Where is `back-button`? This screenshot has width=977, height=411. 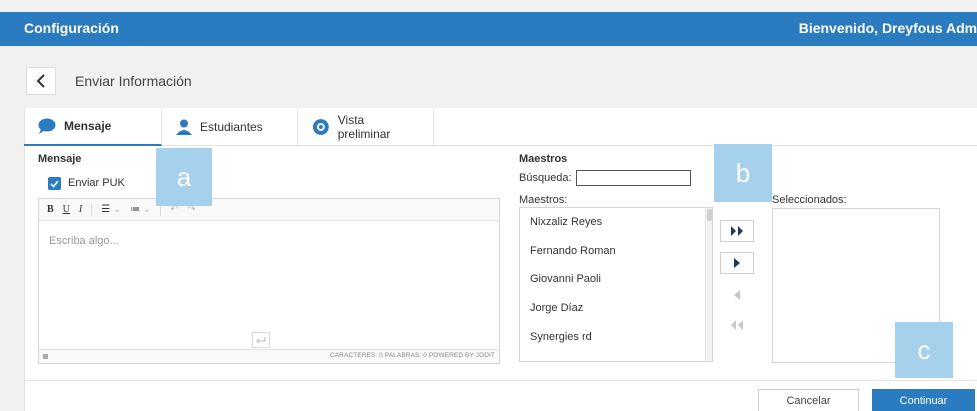
back-button is located at coordinates (41, 81).